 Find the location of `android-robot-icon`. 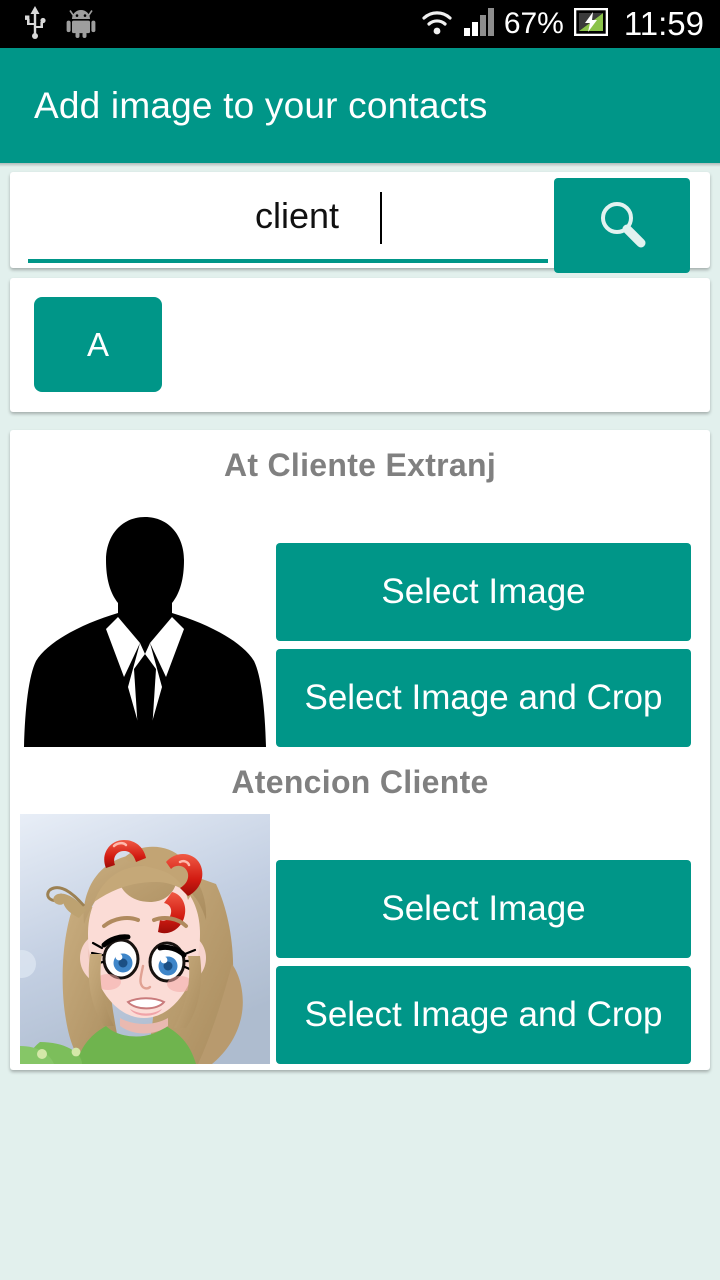

android-robot-icon is located at coordinates (81, 24).